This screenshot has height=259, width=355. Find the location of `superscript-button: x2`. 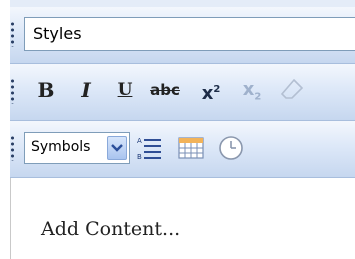

superscript-button: x2 is located at coordinates (211, 90).